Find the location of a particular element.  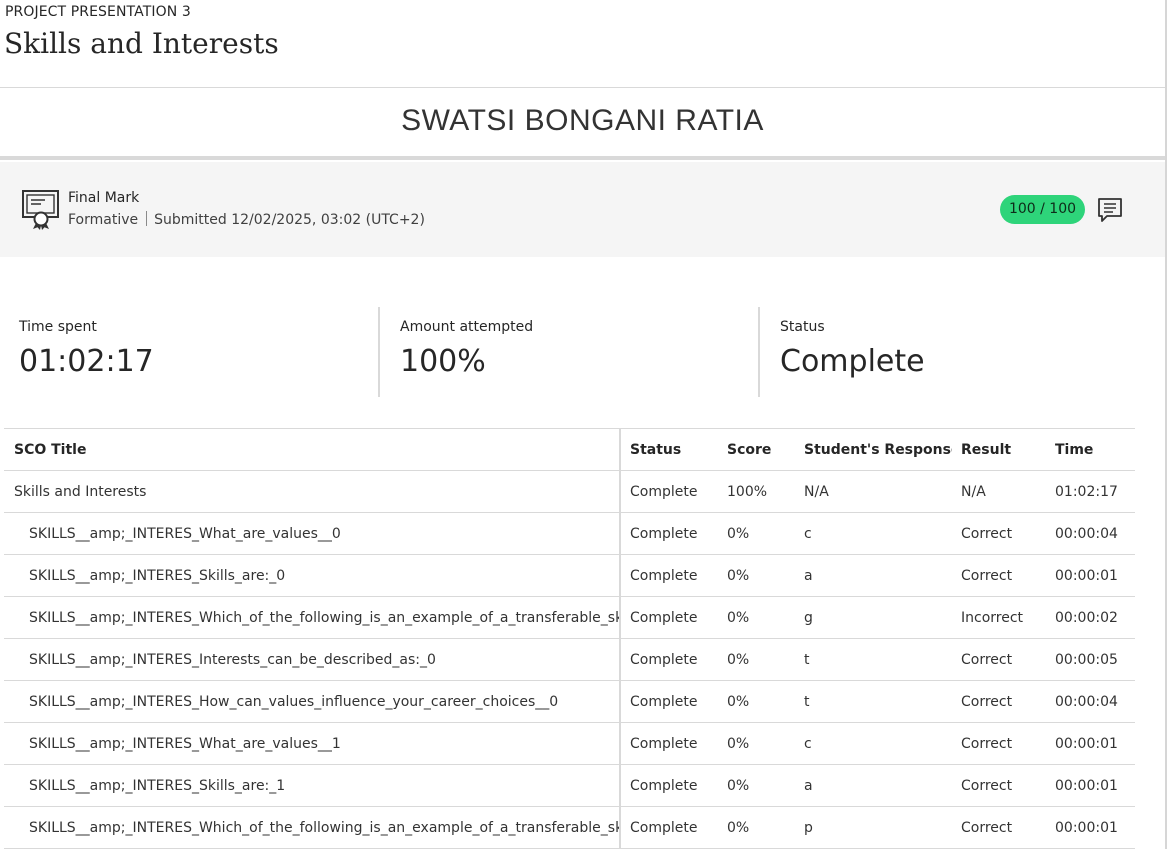

column-header-result: Result is located at coordinates (999, 449).